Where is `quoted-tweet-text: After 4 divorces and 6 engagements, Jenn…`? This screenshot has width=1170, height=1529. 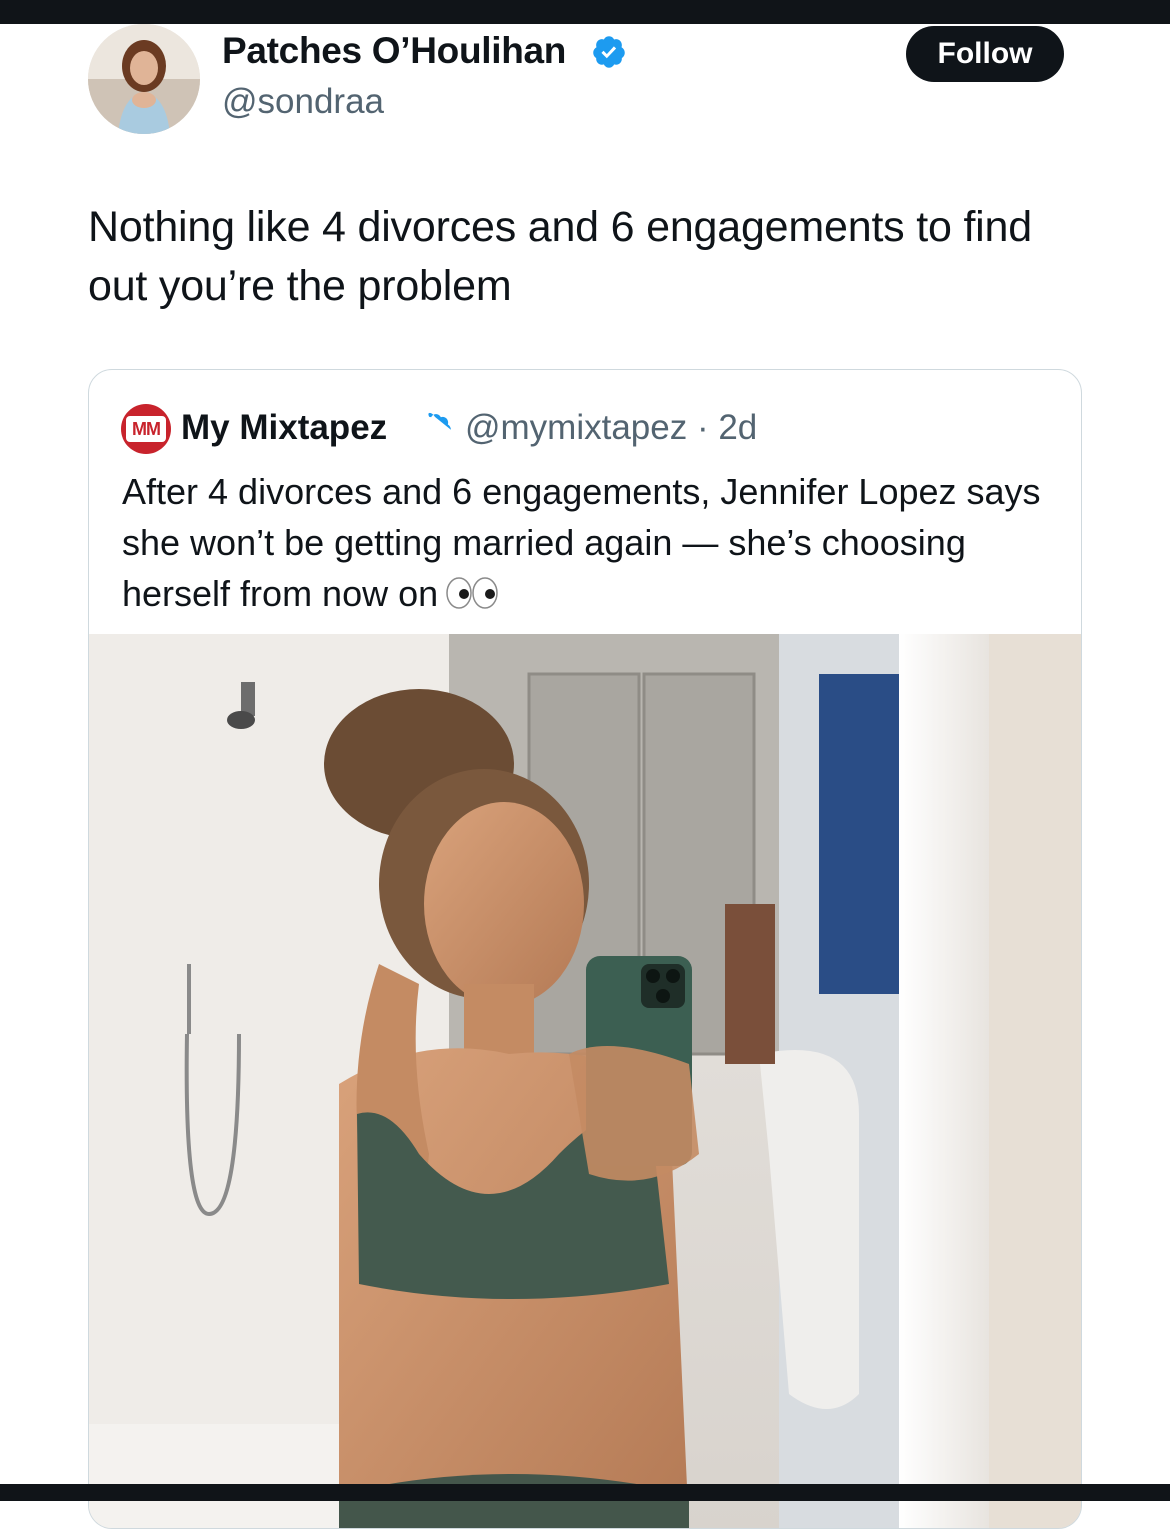
quoted-tweet-text: After 4 divorces and 6 engagements, Jenn… is located at coordinates (587, 542).